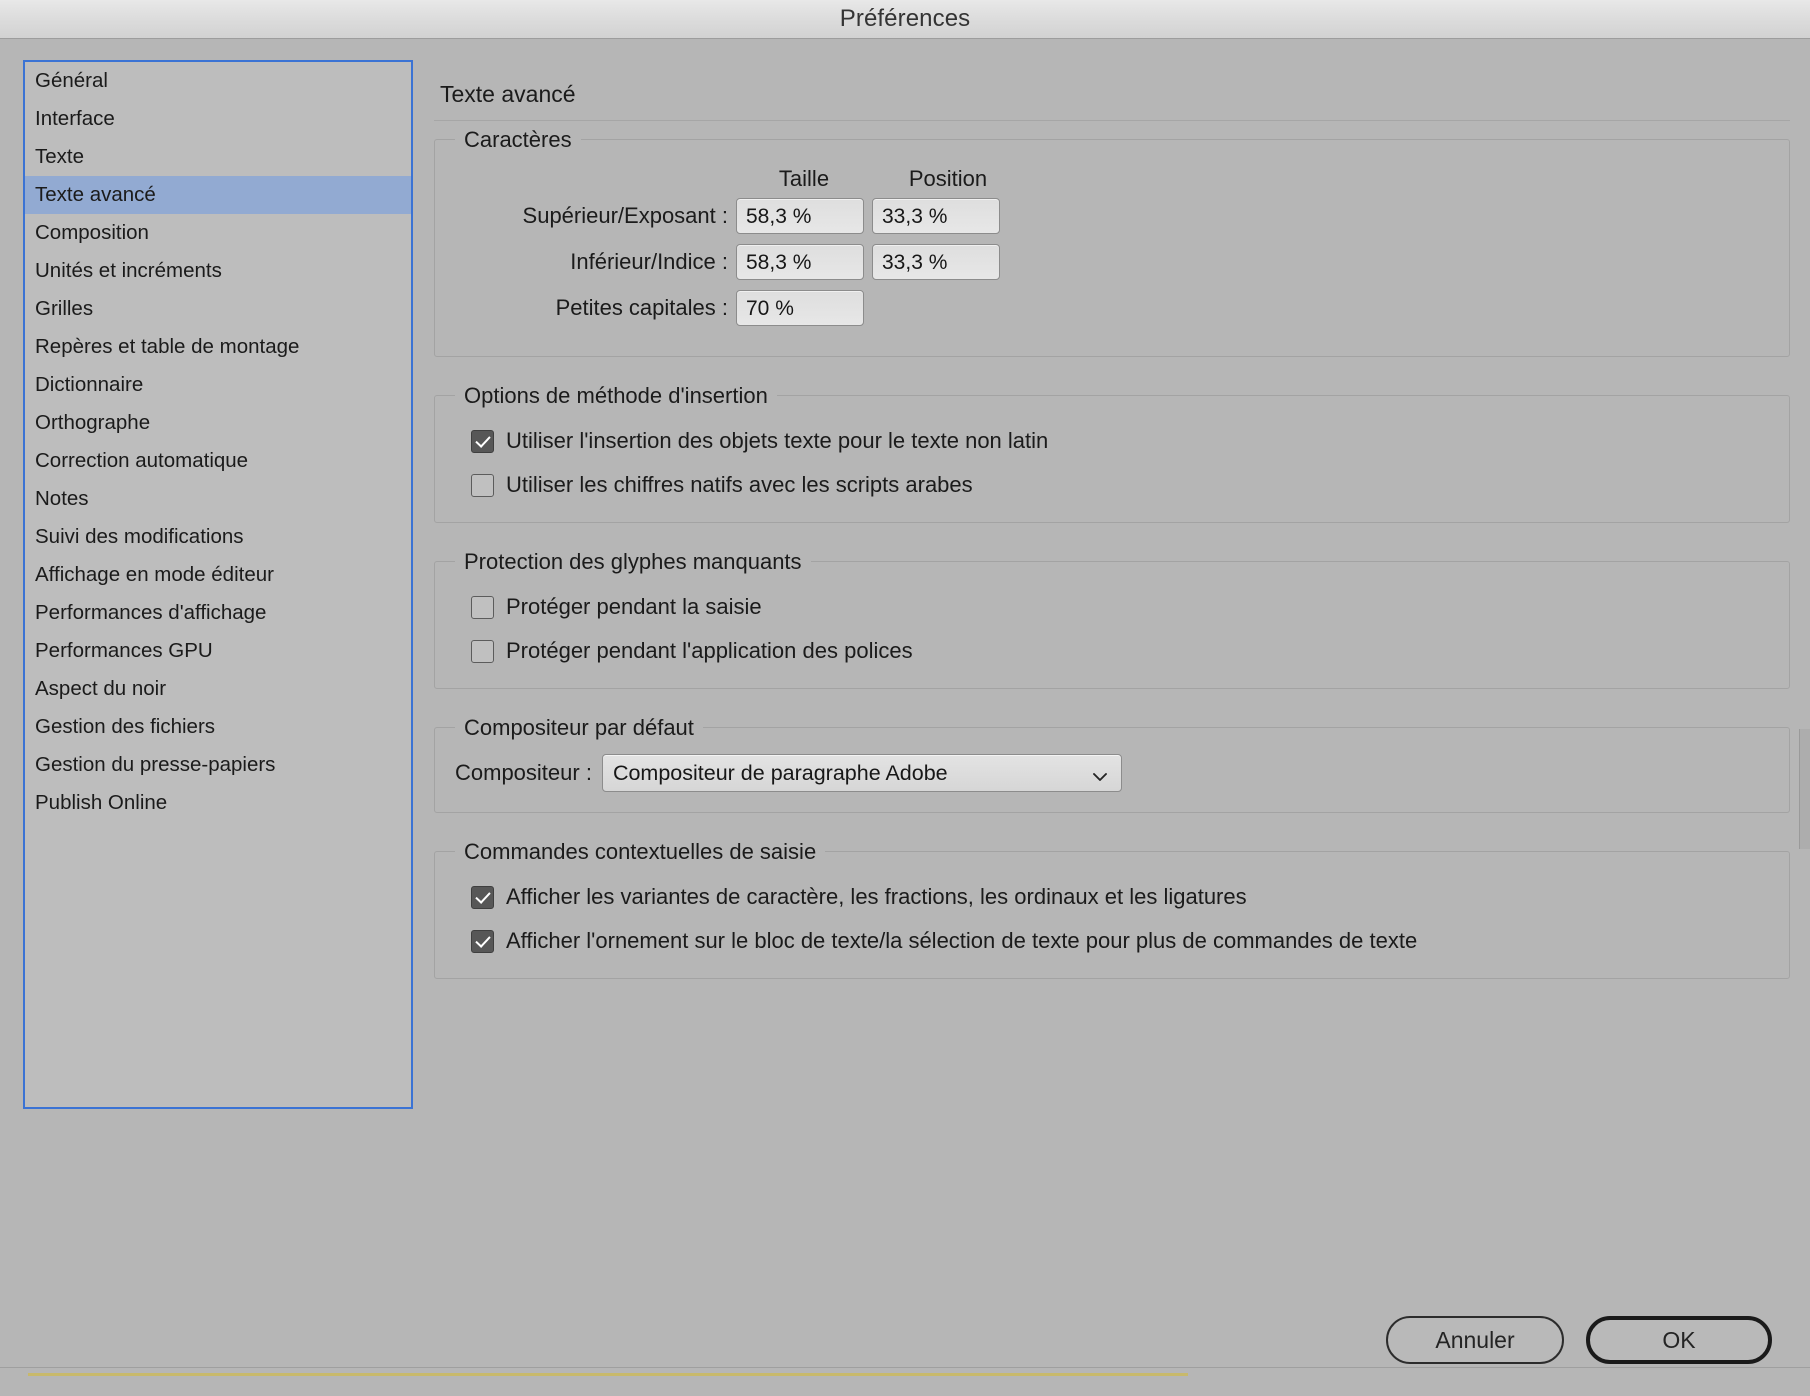 The height and width of the screenshot is (1396, 1810). Describe the element at coordinates (62, 498) in the screenshot. I see `sidebar-item-label: Notes` at that location.